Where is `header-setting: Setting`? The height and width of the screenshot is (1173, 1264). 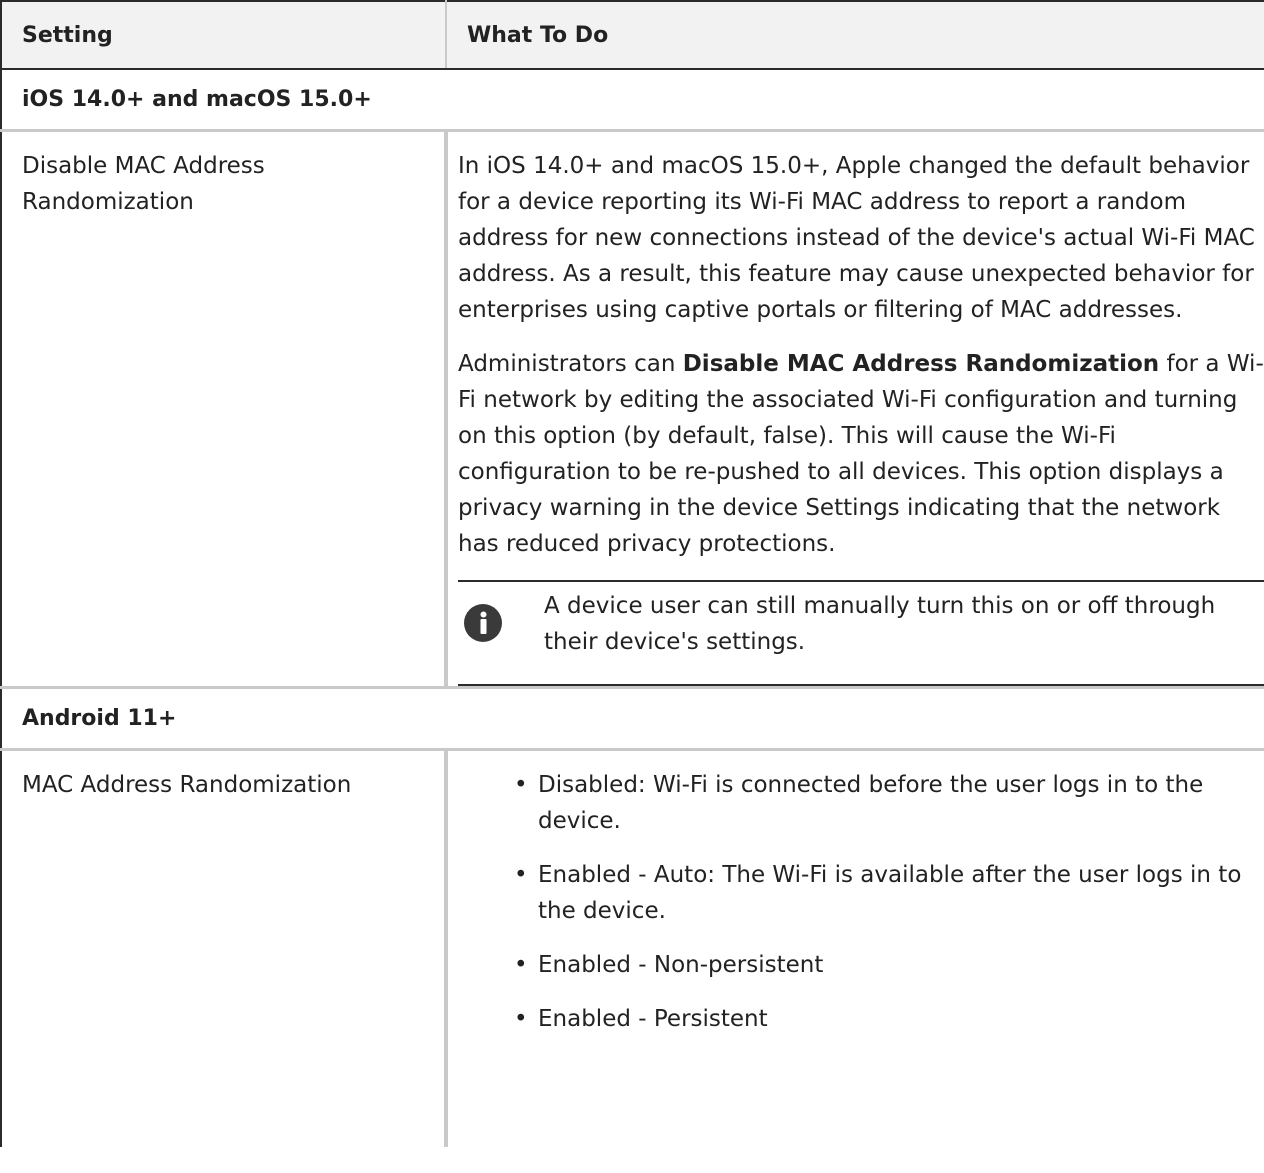 header-setting: Setting is located at coordinates (223, 35).